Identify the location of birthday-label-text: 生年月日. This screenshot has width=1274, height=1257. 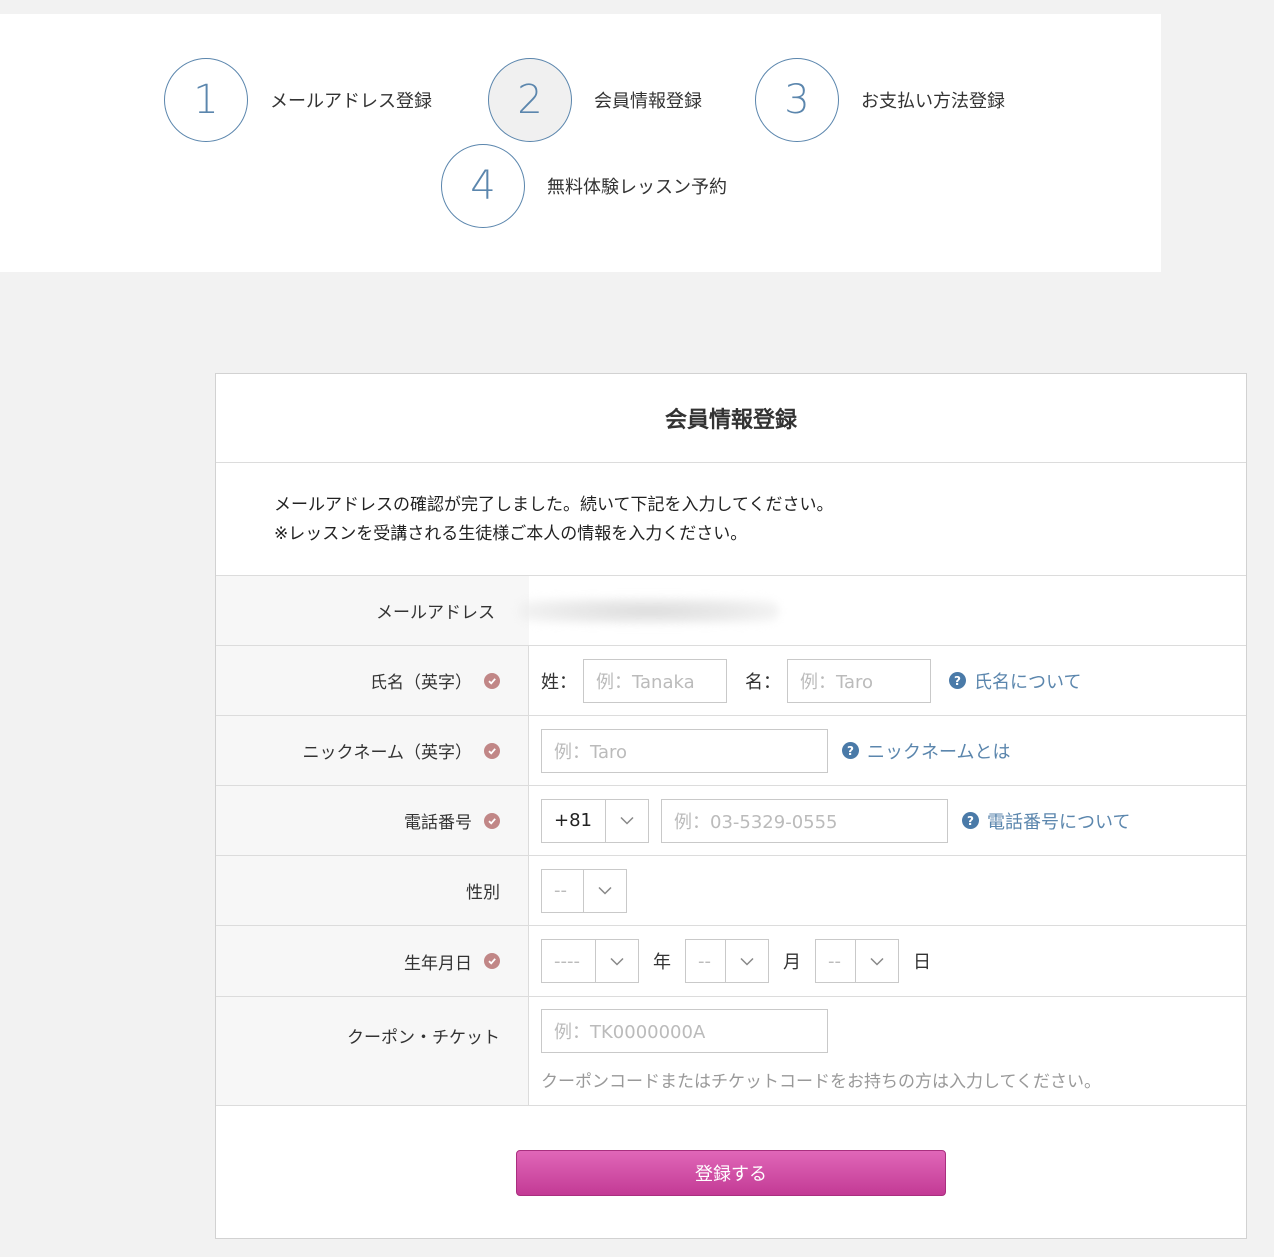
(438, 963).